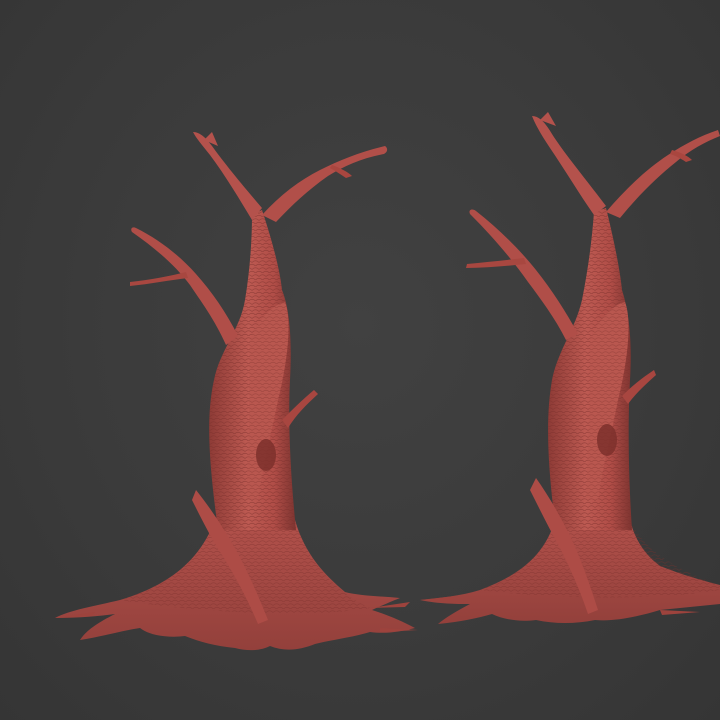  Describe the element at coordinates (227, 176) in the screenshot. I see `tree-left-branch-main` at that location.